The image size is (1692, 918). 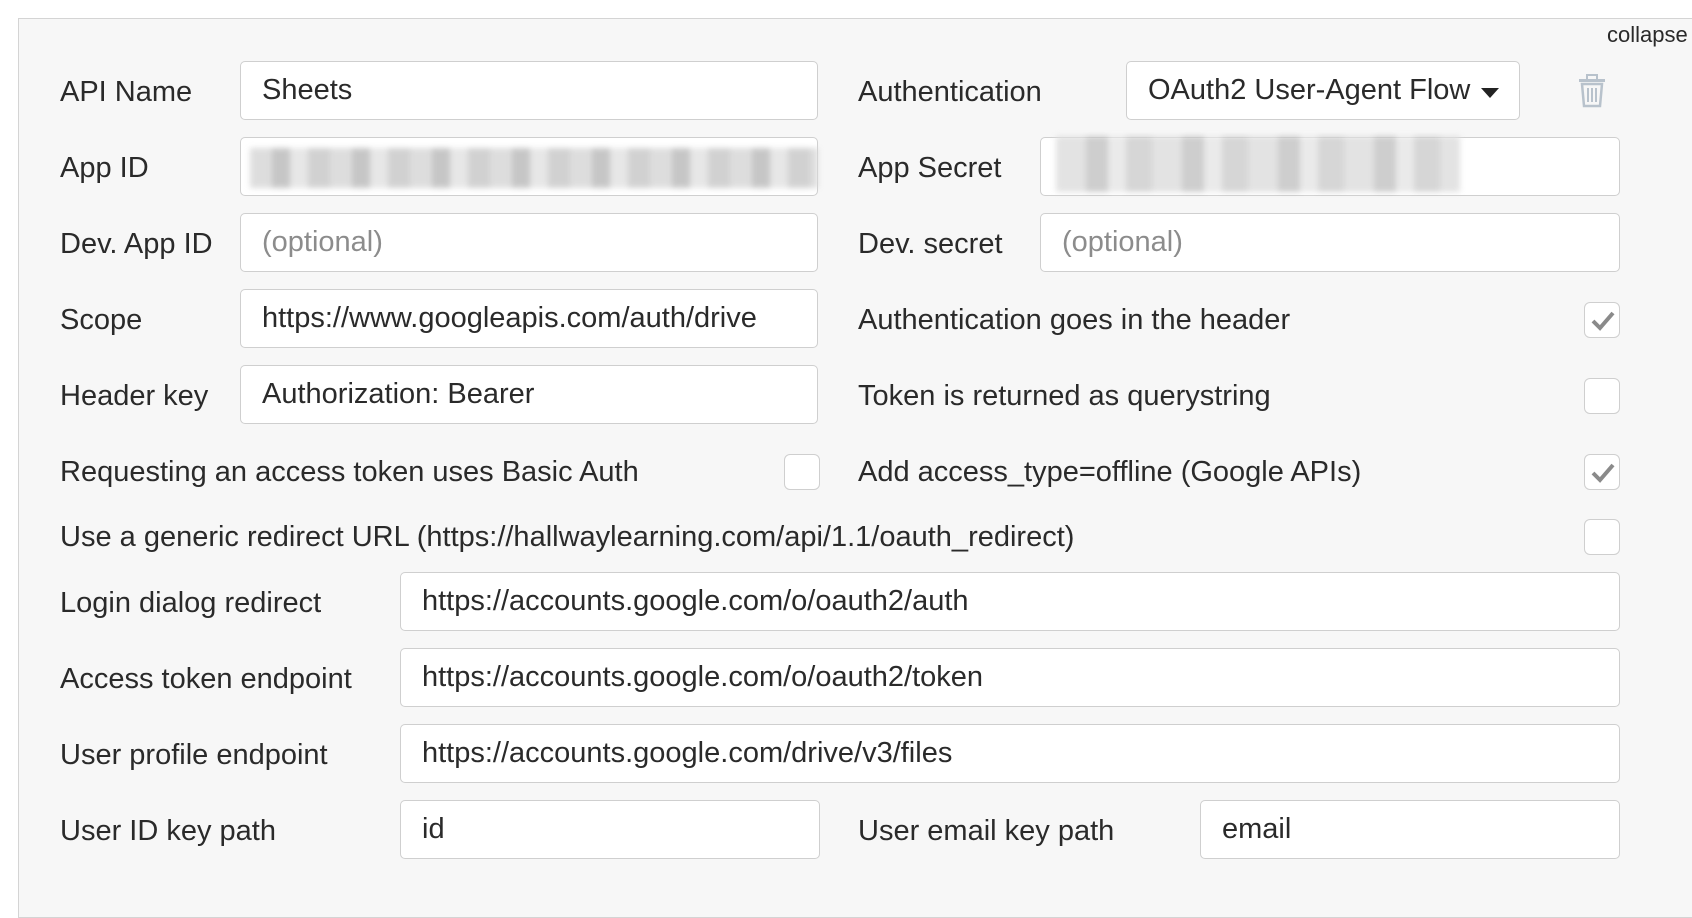 What do you see at coordinates (1602, 537) in the screenshot?
I see `generic-redirect-checkbox` at bounding box center [1602, 537].